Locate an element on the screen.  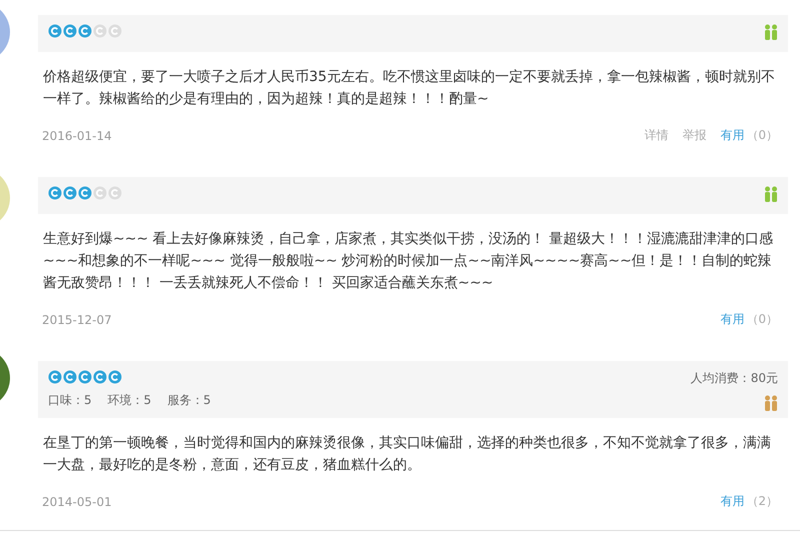
score-text: 口味：5 is located at coordinates (70, 400).